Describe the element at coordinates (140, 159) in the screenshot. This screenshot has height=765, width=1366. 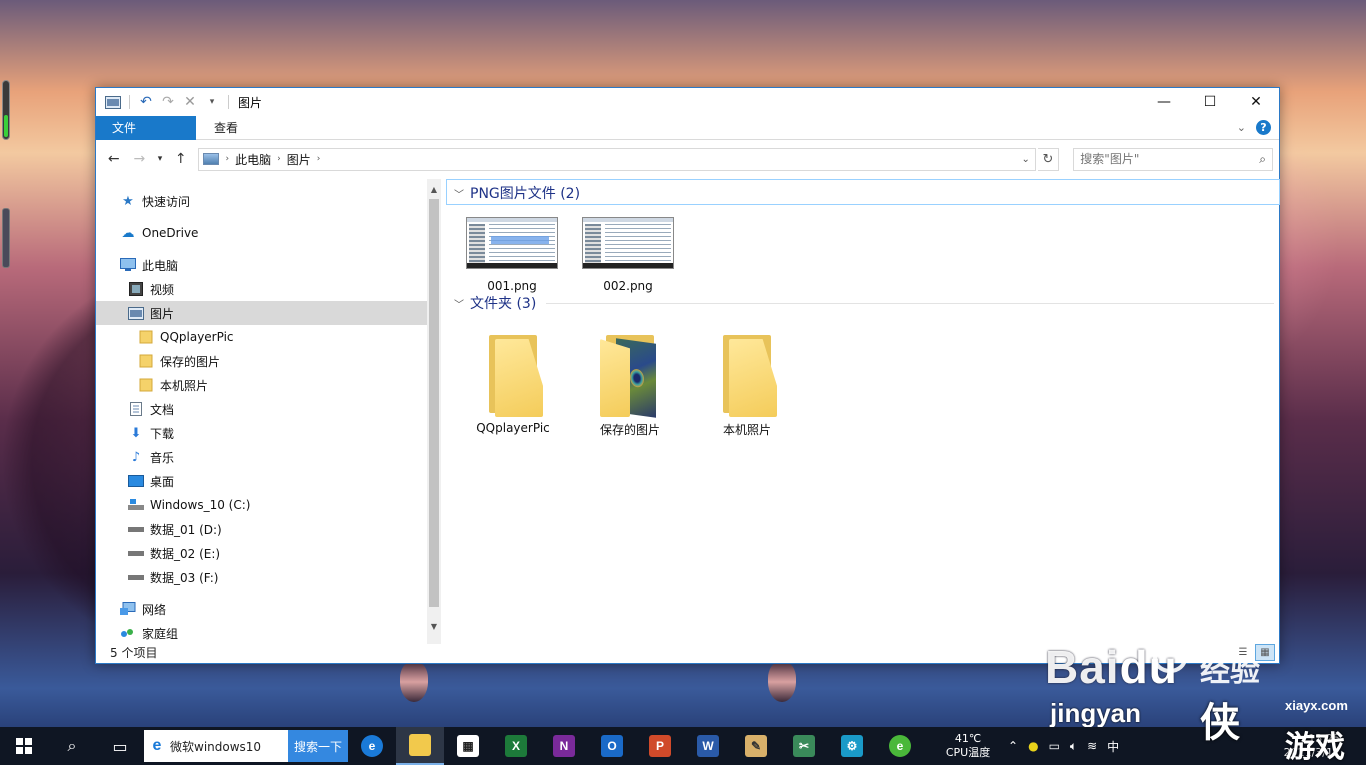
I see `forward-button: →` at that location.